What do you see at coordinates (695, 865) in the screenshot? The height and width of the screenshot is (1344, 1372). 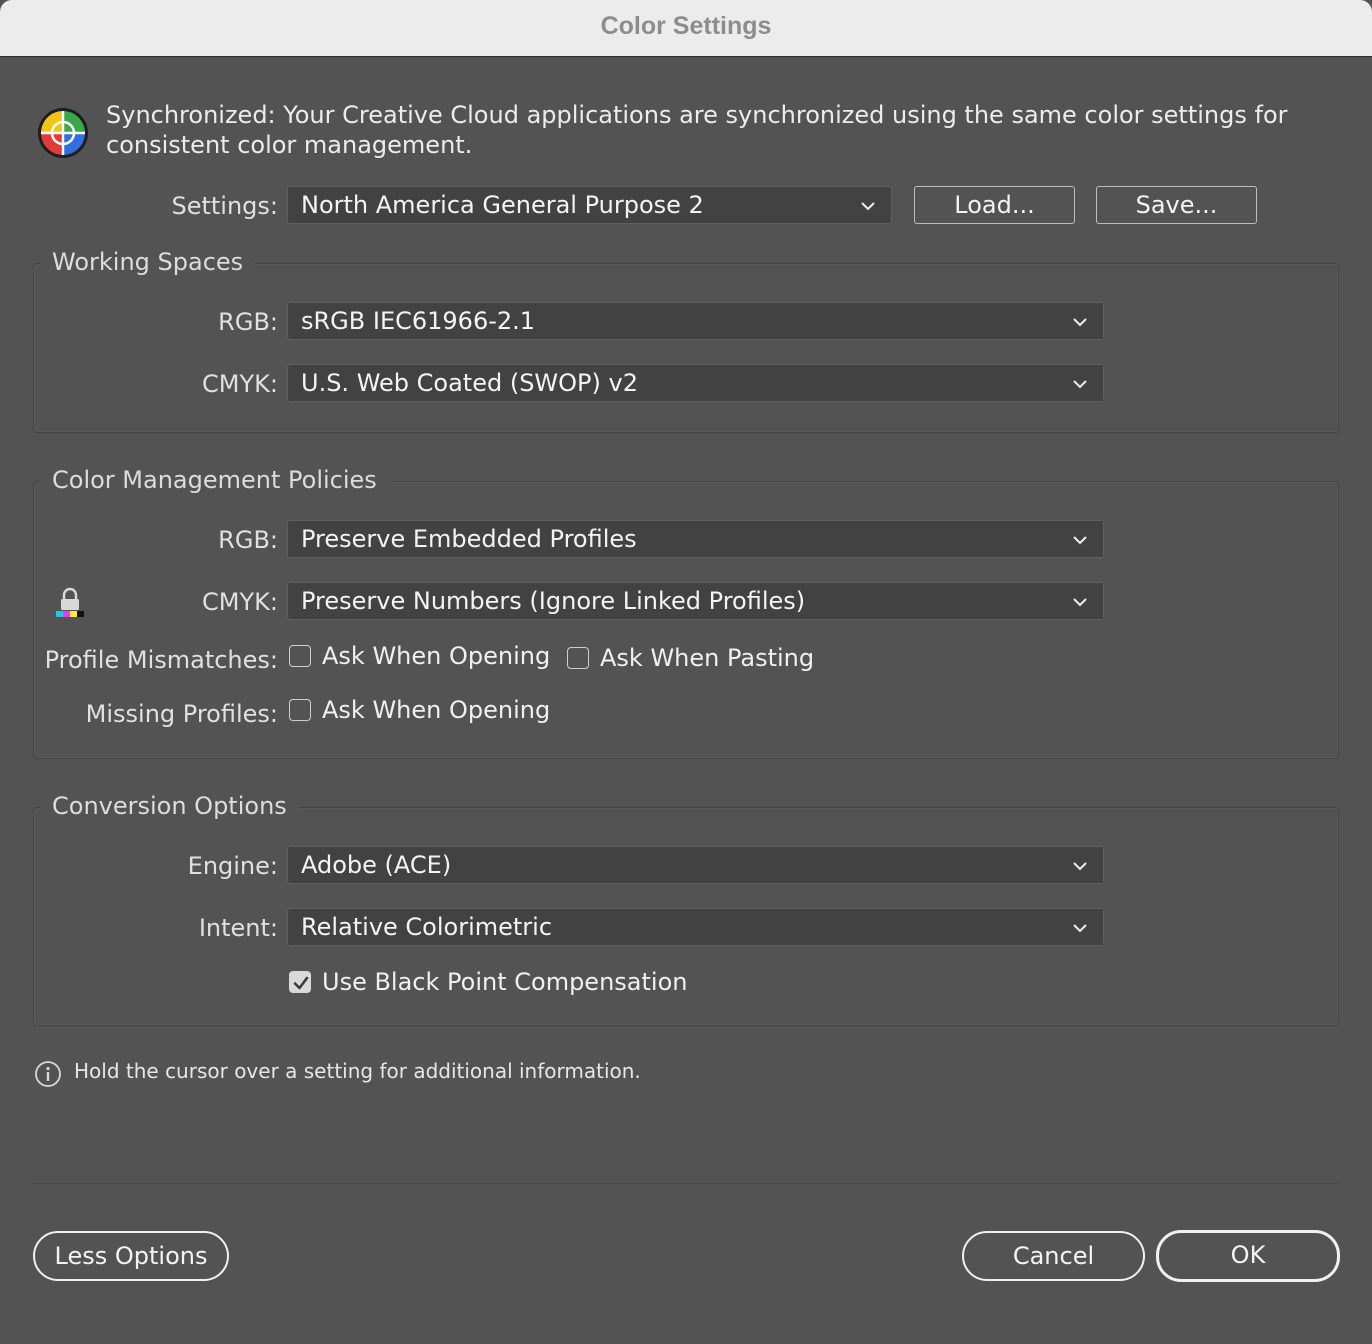 I see `engine-dropdown: Adobe (ACE)` at bounding box center [695, 865].